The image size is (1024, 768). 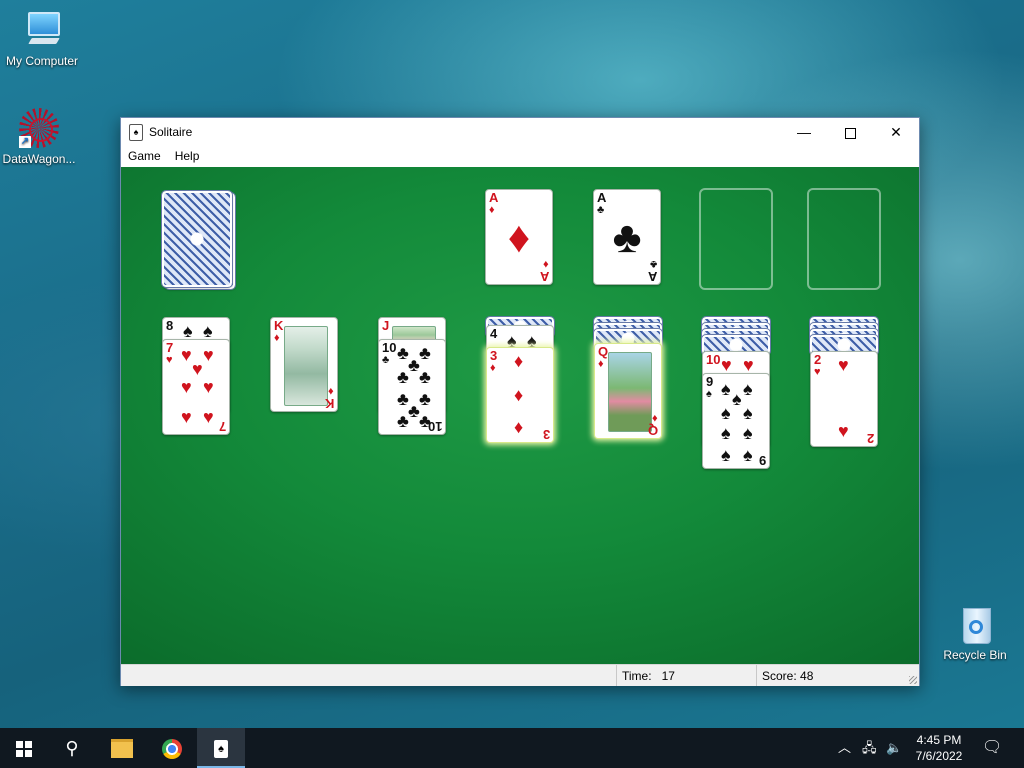 I want to click on windows-logo-icon, so click(x=24, y=748).